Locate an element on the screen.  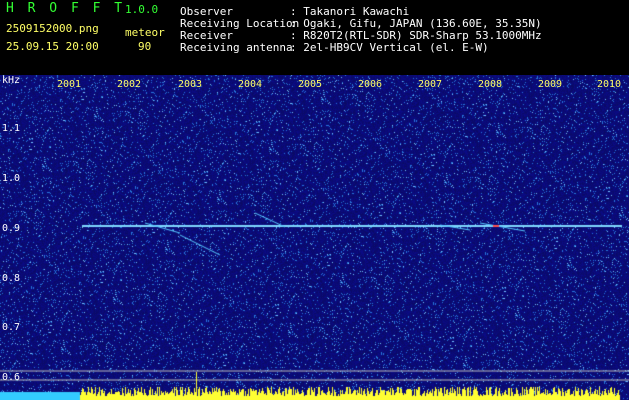
year-label: 2003 is located at coordinates (190, 84).